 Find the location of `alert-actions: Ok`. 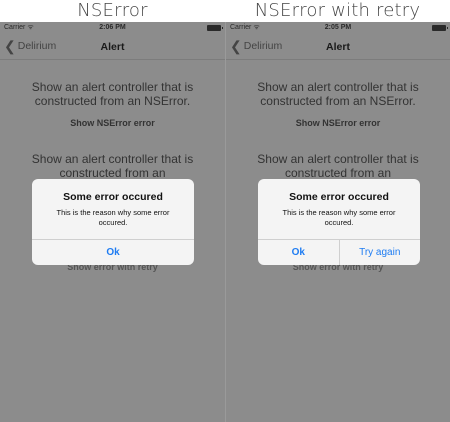

alert-actions: Ok is located at coordinates (113, 252).